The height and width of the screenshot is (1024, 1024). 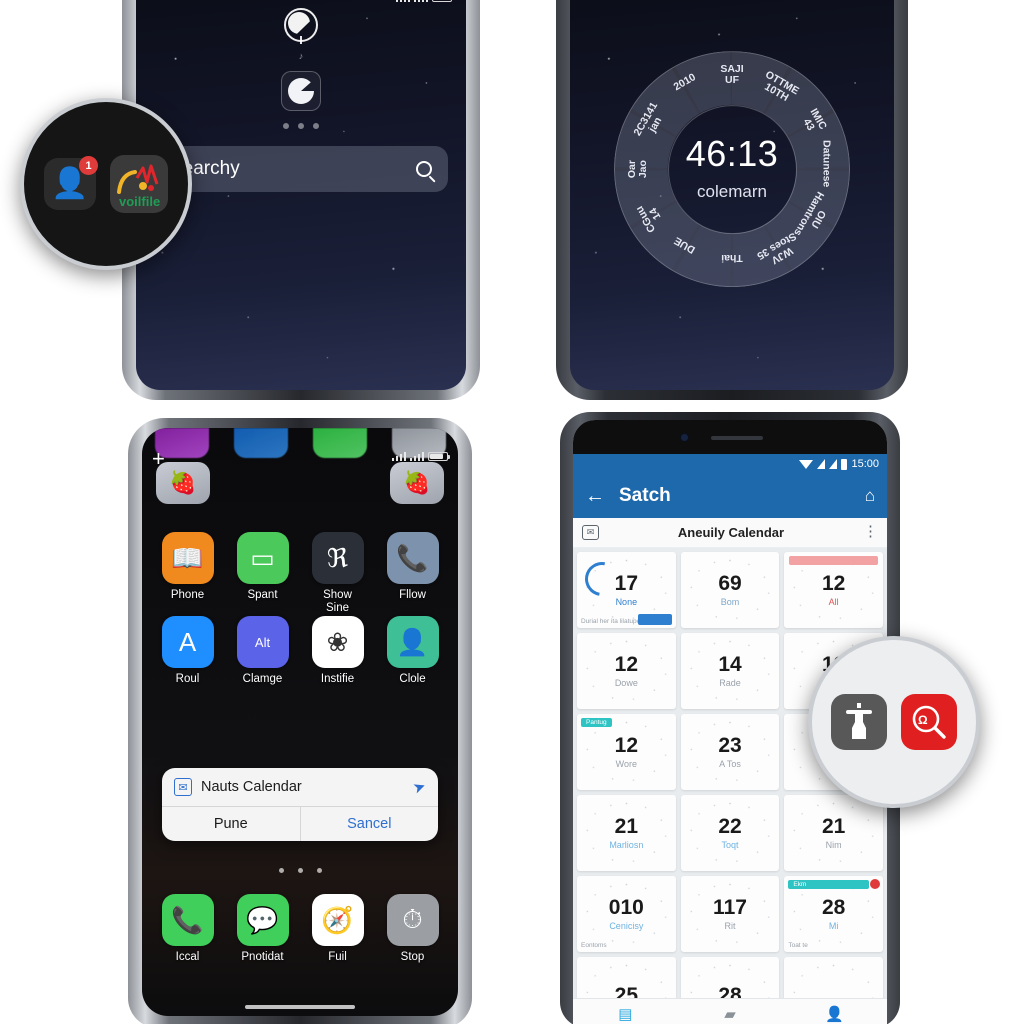 I want to click on app-label: Clamge, so click(x=262, y=679).